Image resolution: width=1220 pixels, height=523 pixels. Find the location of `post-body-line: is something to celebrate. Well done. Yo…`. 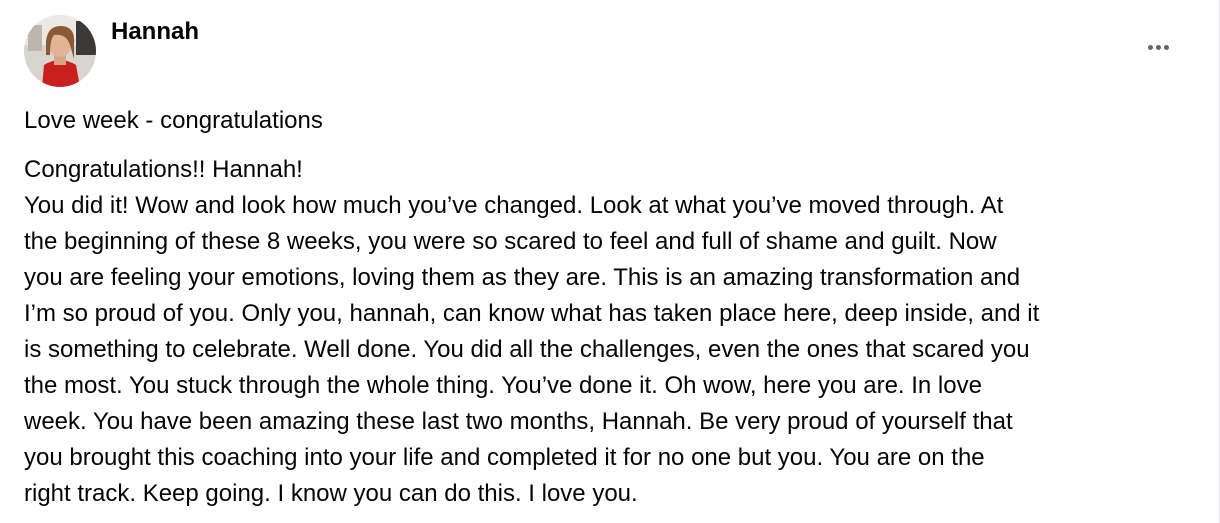

post-body-line: is something to celebrate. Well done. Yo… is located at coordinates (527, 349).